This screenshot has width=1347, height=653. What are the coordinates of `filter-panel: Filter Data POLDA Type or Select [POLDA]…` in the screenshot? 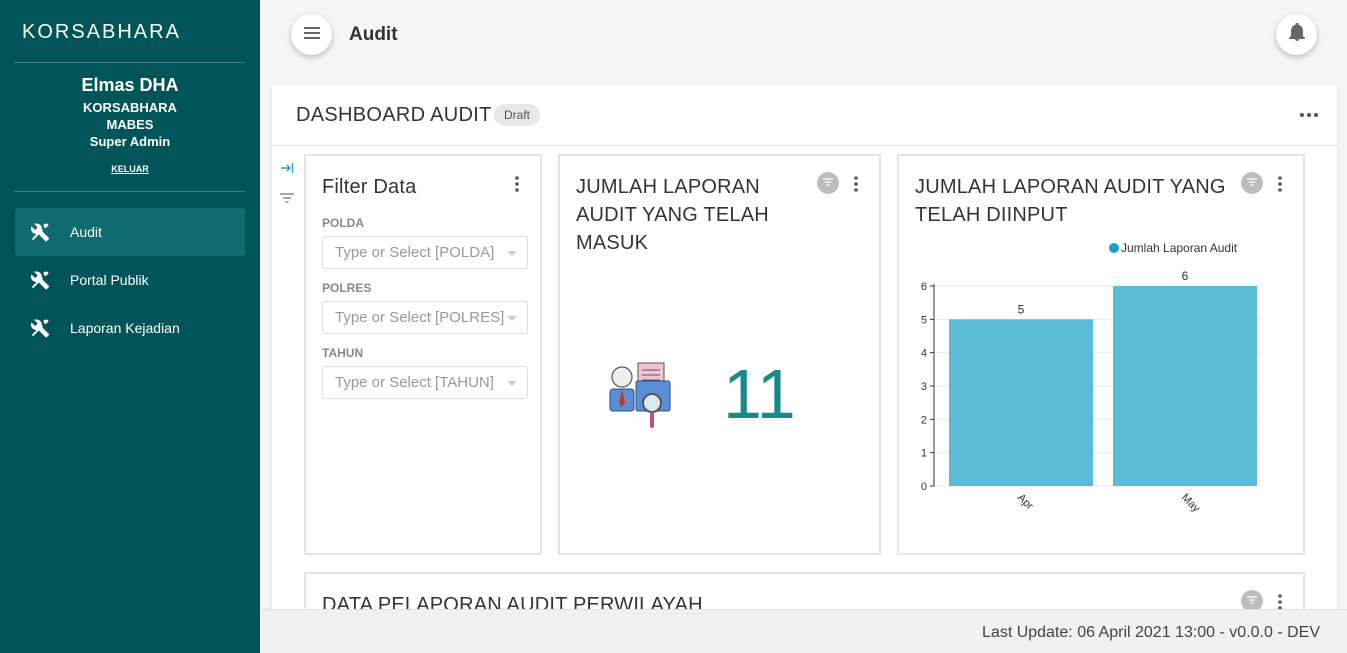 It's located at (423, 354).